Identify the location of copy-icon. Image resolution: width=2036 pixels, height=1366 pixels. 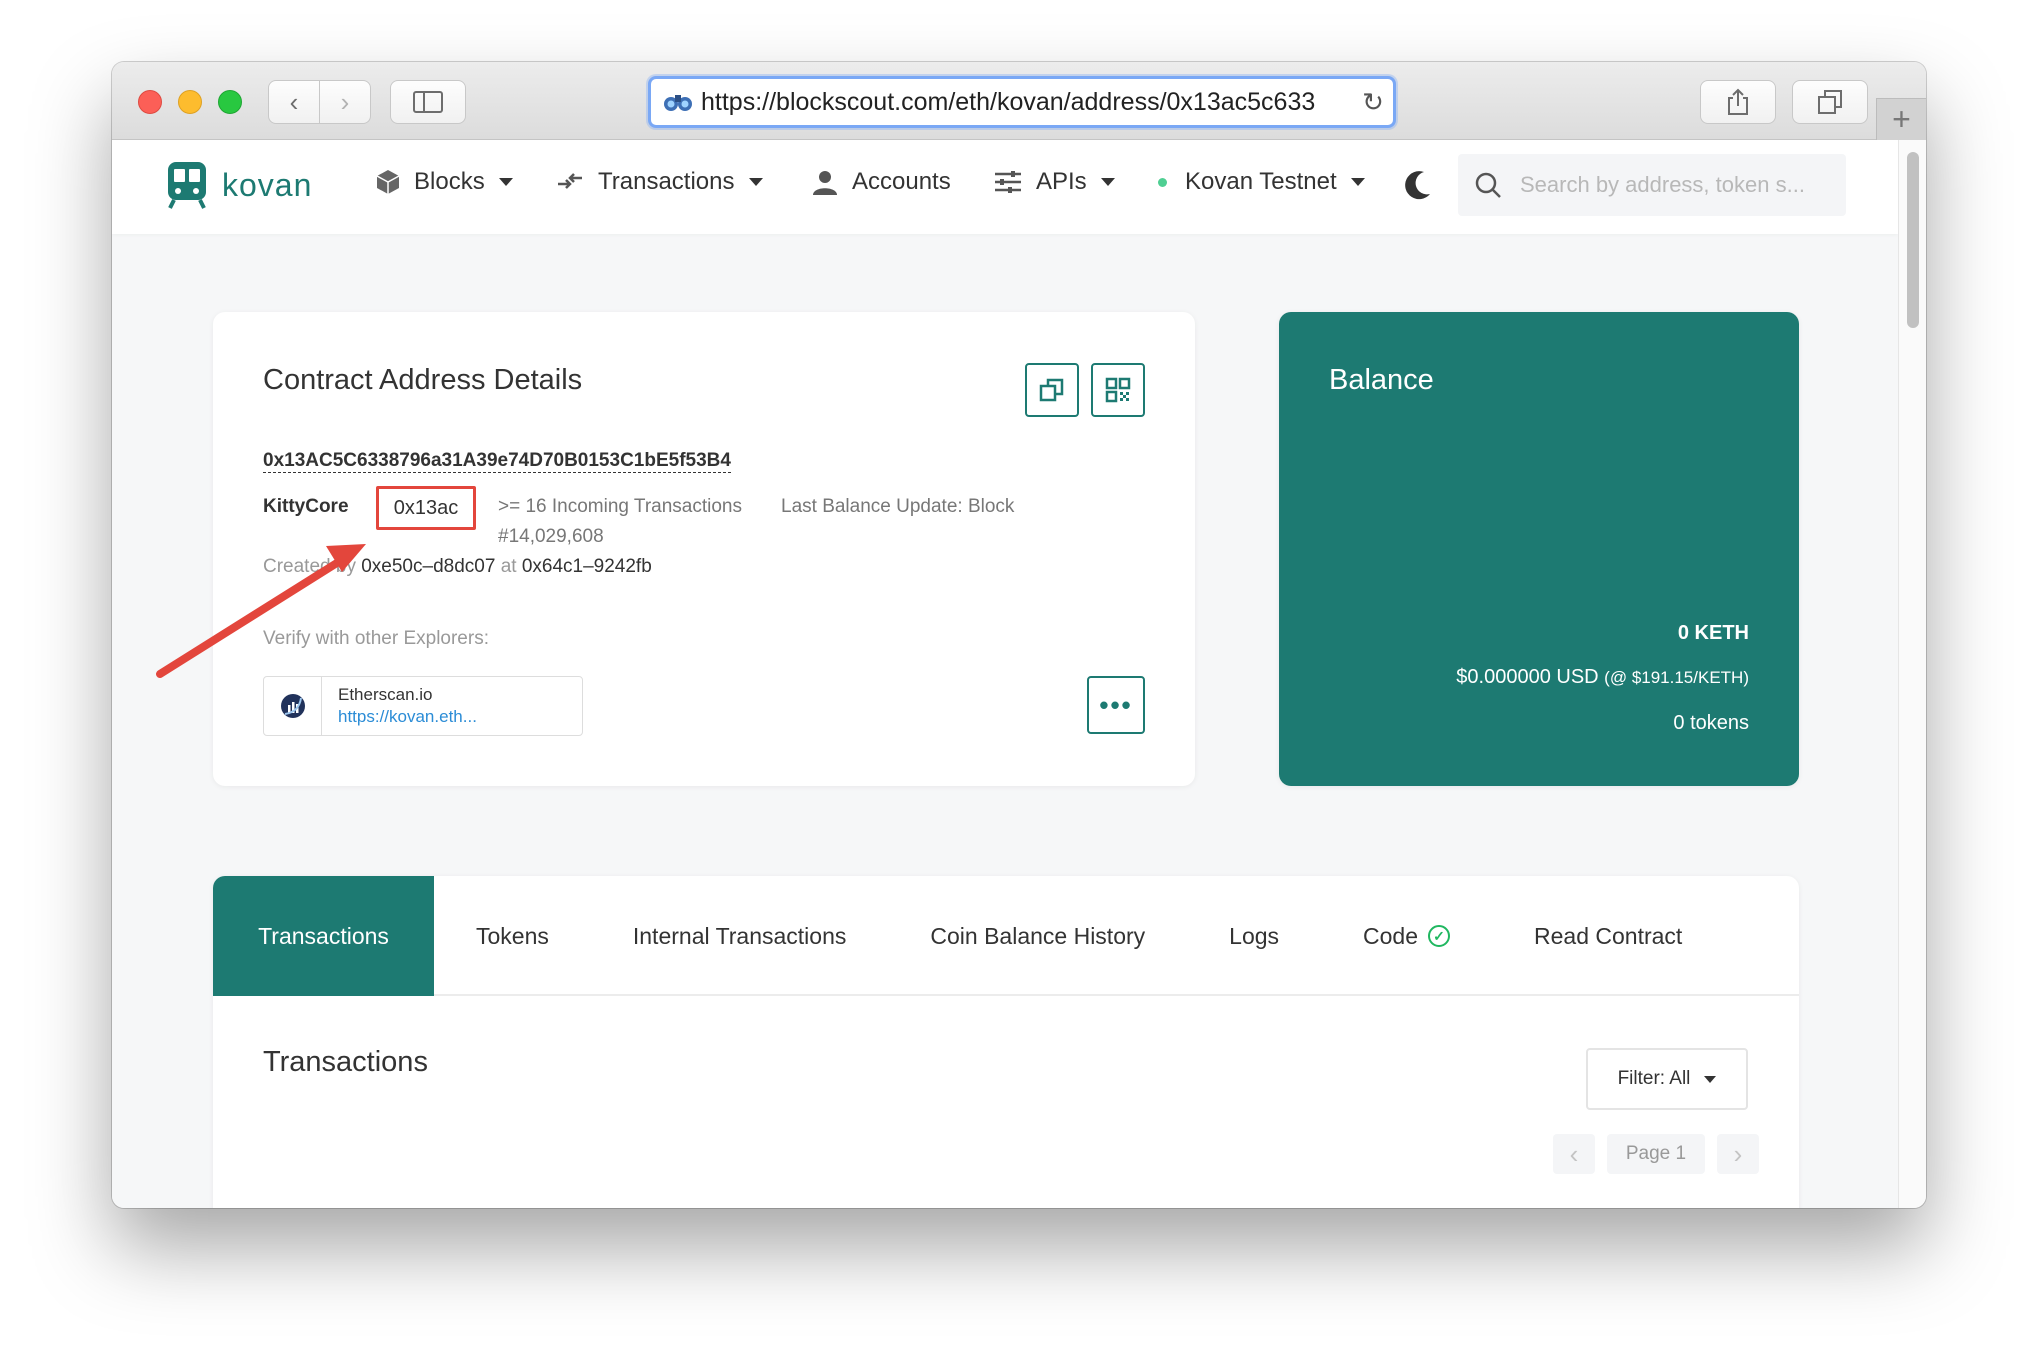
(1051, 390).